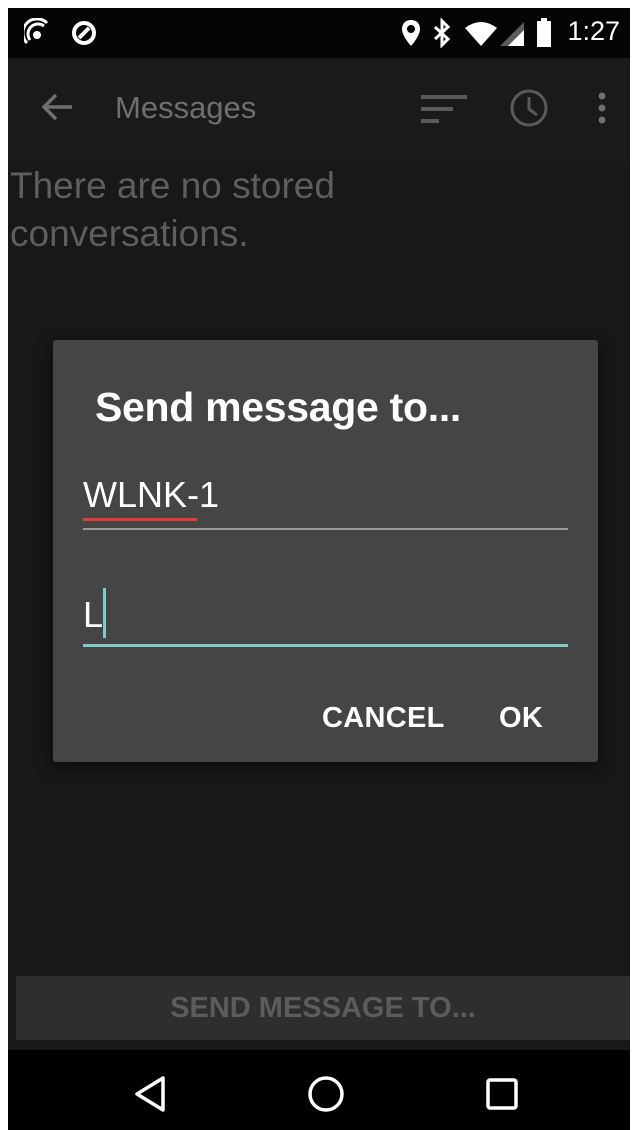  Describe the element at coordinates (512, 36) in the screenshot. I see `signal-icon` at that location.